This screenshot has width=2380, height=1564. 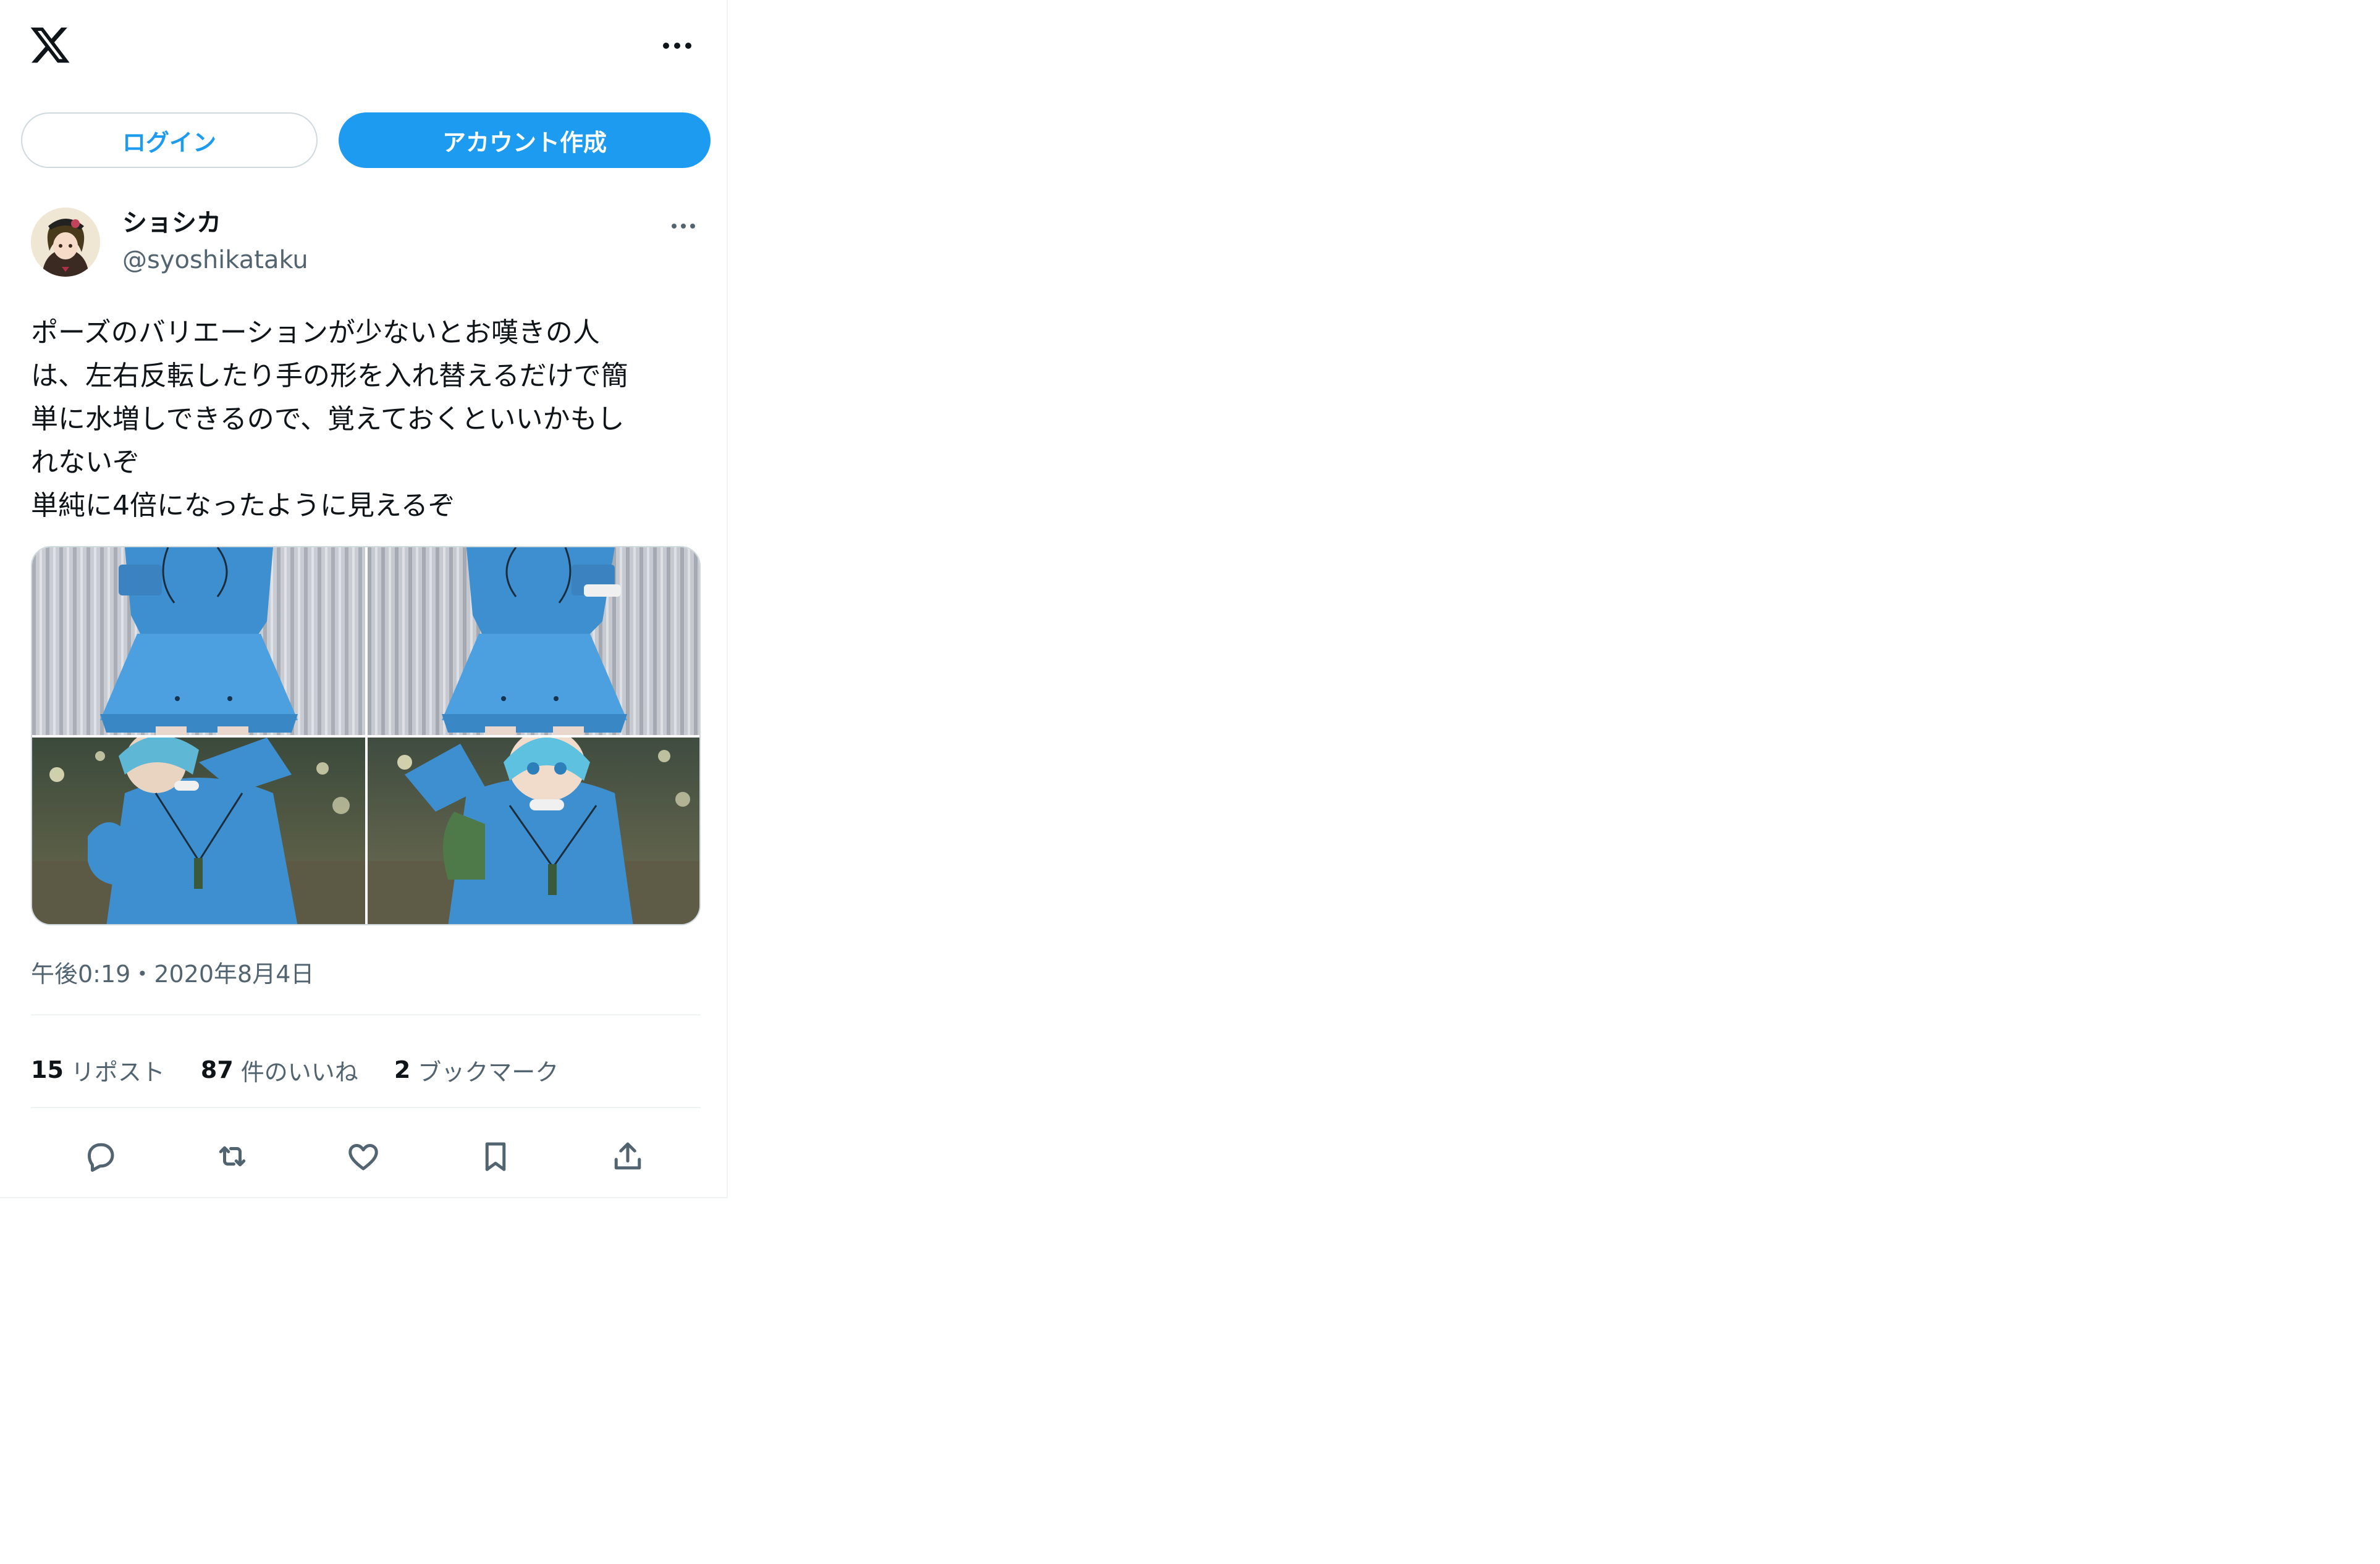 What do you see at coordinates (363, 46) in the screenshot?
I see `top-bar` at bounding box center [363, 46].